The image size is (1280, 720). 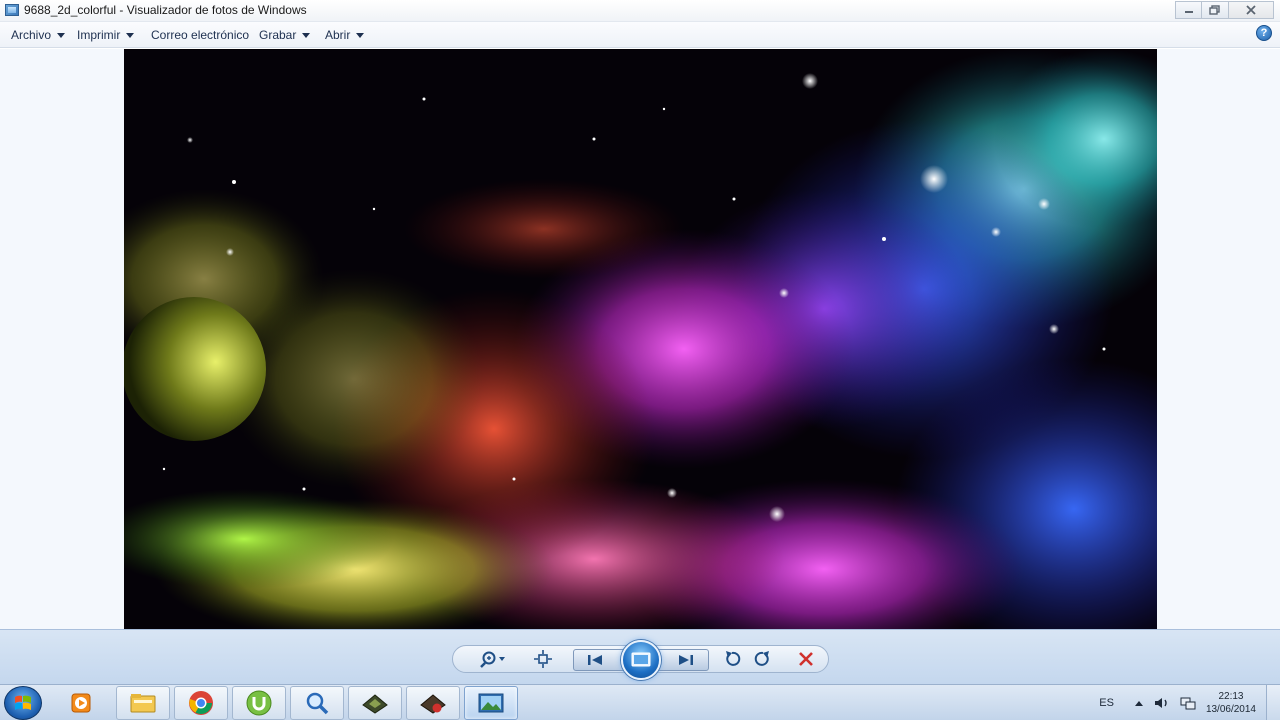 I want to click on maximize-icon, so click(x=1214, y=10).